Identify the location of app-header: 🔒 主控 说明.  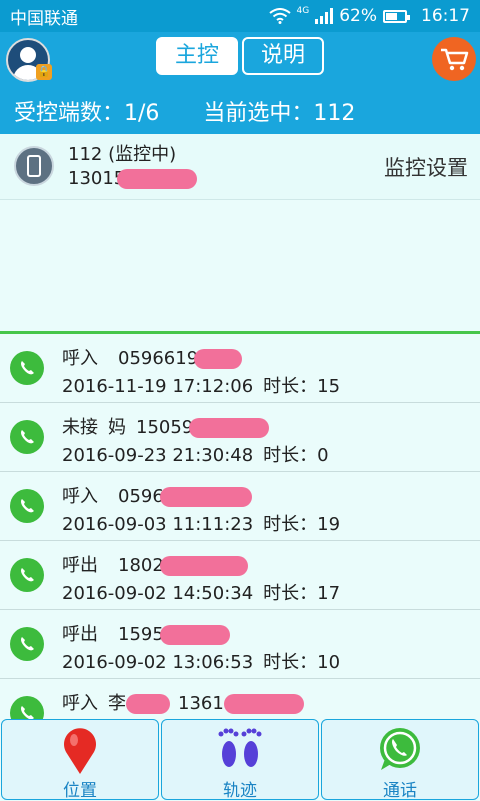
(240, 60).